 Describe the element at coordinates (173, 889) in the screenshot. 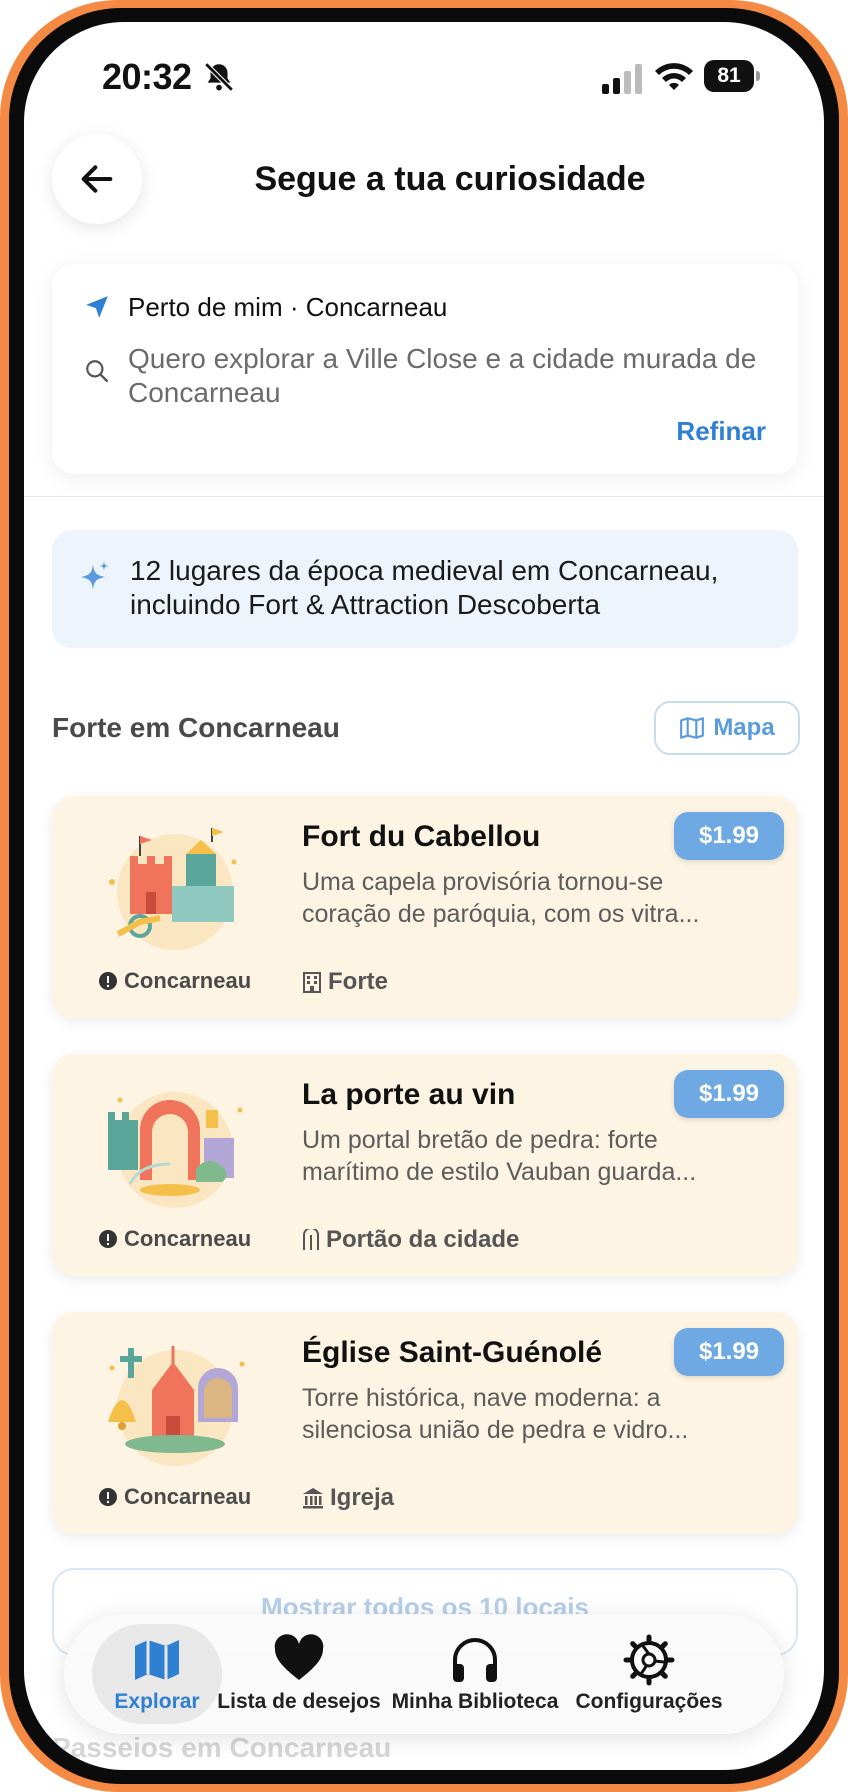

I see `fort-illustration` at that location.